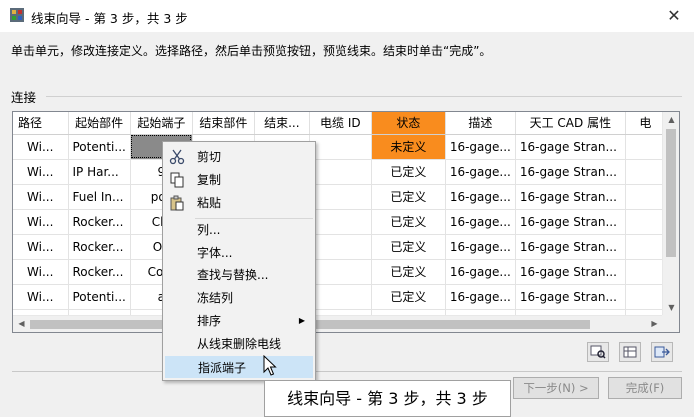 The image size is (694, 417). What do you see at coordinates (215, 298) in the screenshot?
I see `menu-item-label: 冻结列` at bounding box center [215, 298].